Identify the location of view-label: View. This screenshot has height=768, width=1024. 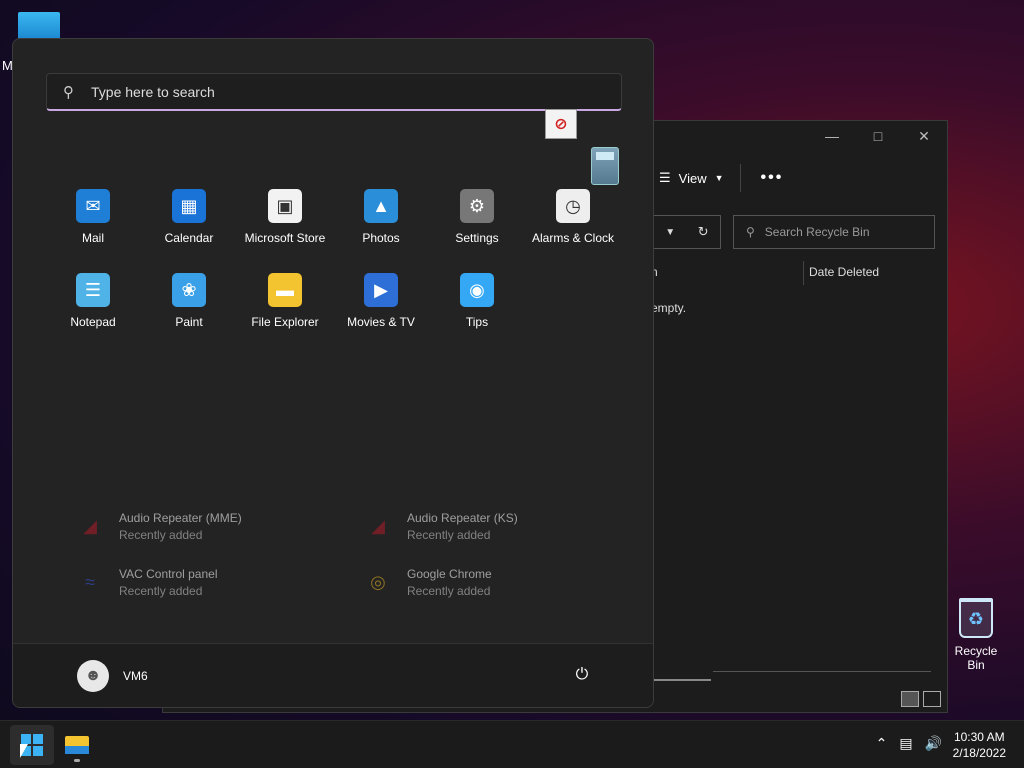
(692, 178).